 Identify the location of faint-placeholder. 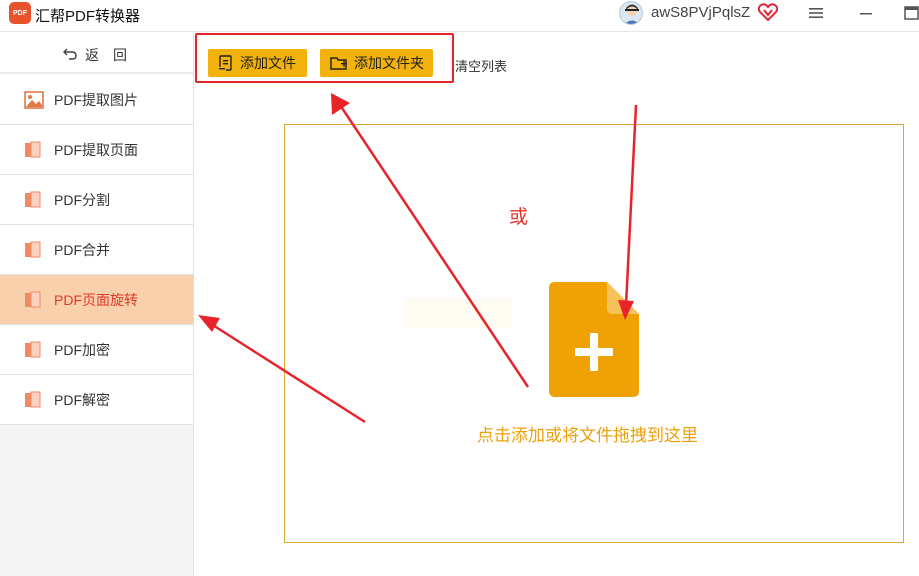
(458, 313).